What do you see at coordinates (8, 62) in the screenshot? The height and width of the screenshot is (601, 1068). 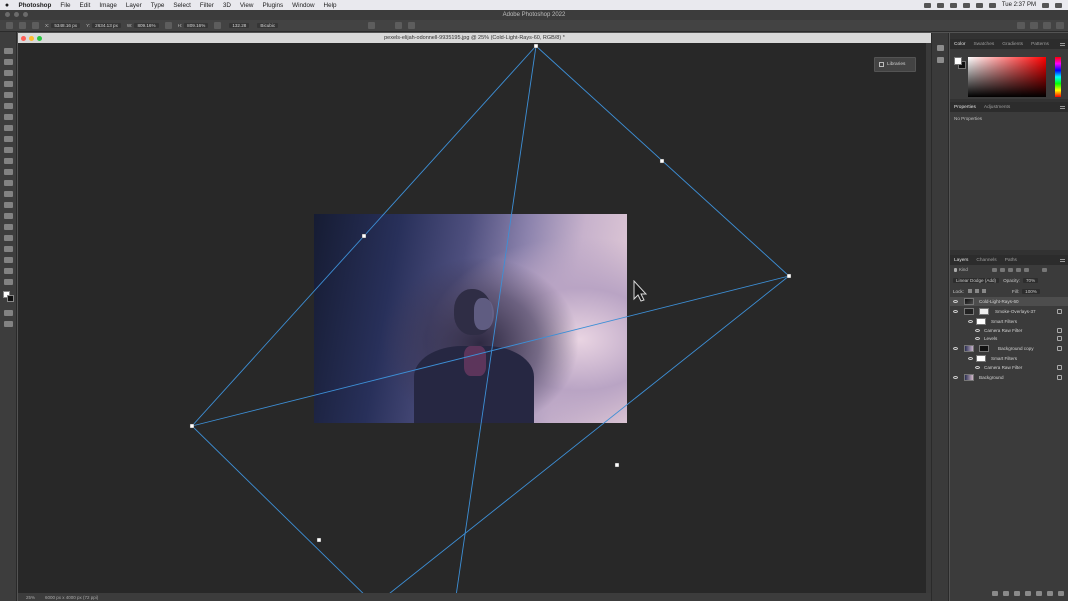 I see `marquee-tool-icon` at bounding box center [8, 62].